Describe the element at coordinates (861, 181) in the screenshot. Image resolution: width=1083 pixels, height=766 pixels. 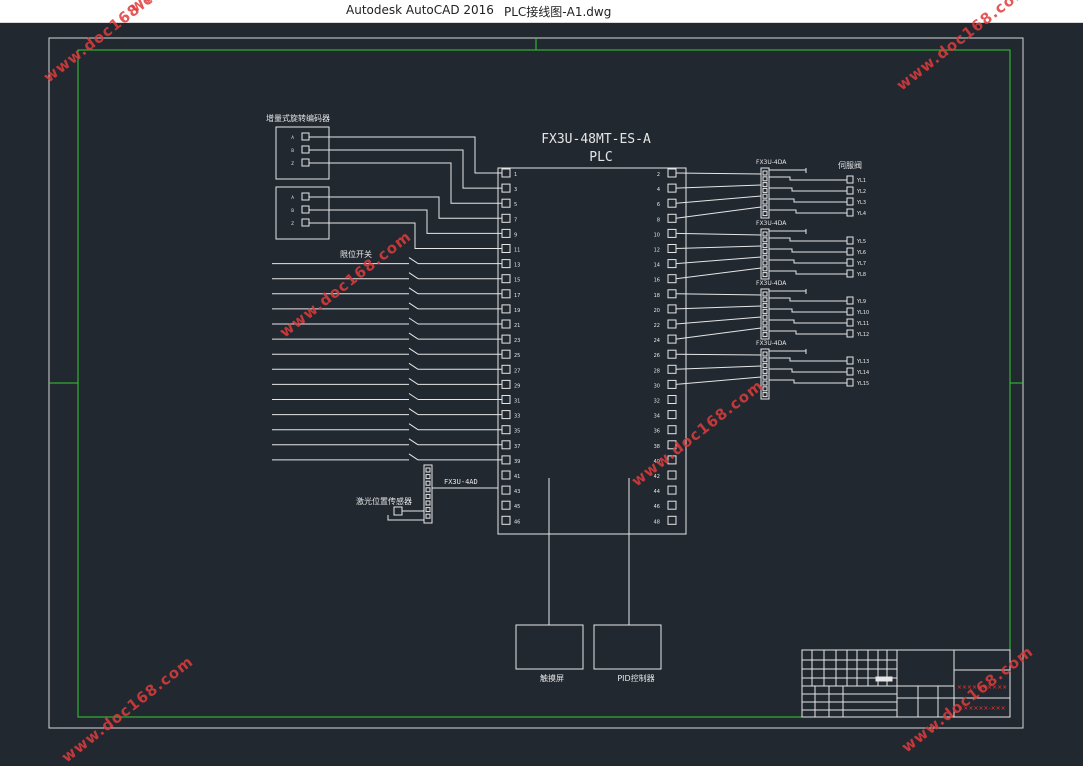
I see `servo-channel-label: YL1` at that location.